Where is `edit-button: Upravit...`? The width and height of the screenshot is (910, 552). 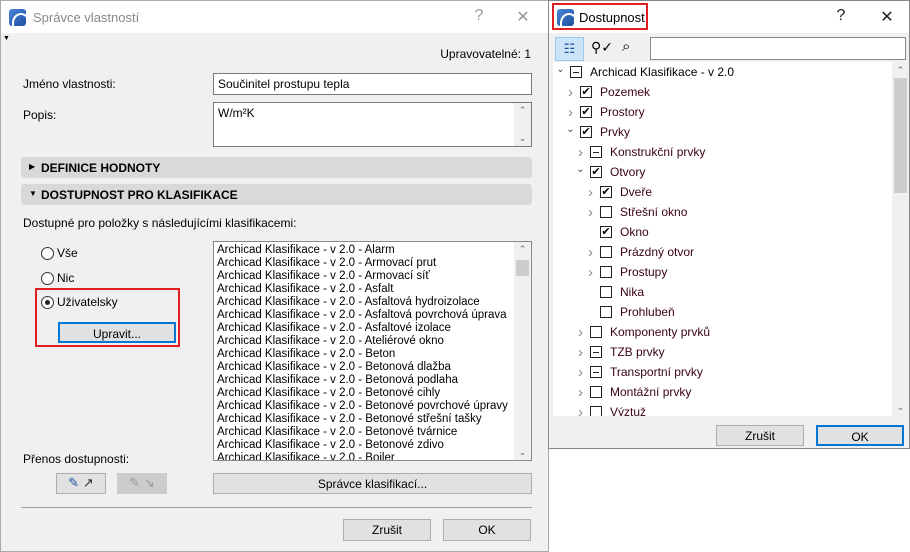
edit-button: Upravit... is located at coordinates (117, 332).